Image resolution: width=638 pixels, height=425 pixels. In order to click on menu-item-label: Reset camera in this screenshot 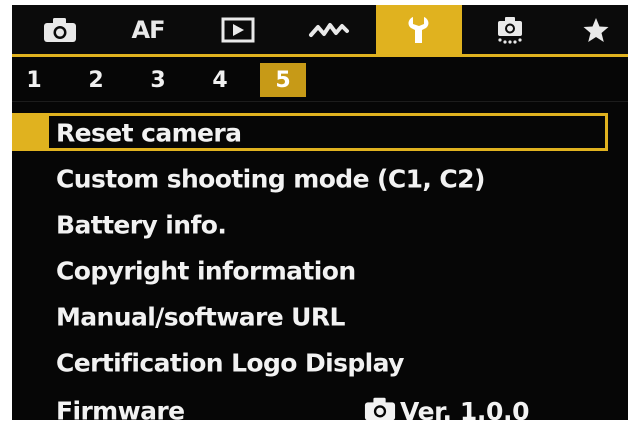, I will do `click(149, 133)`.